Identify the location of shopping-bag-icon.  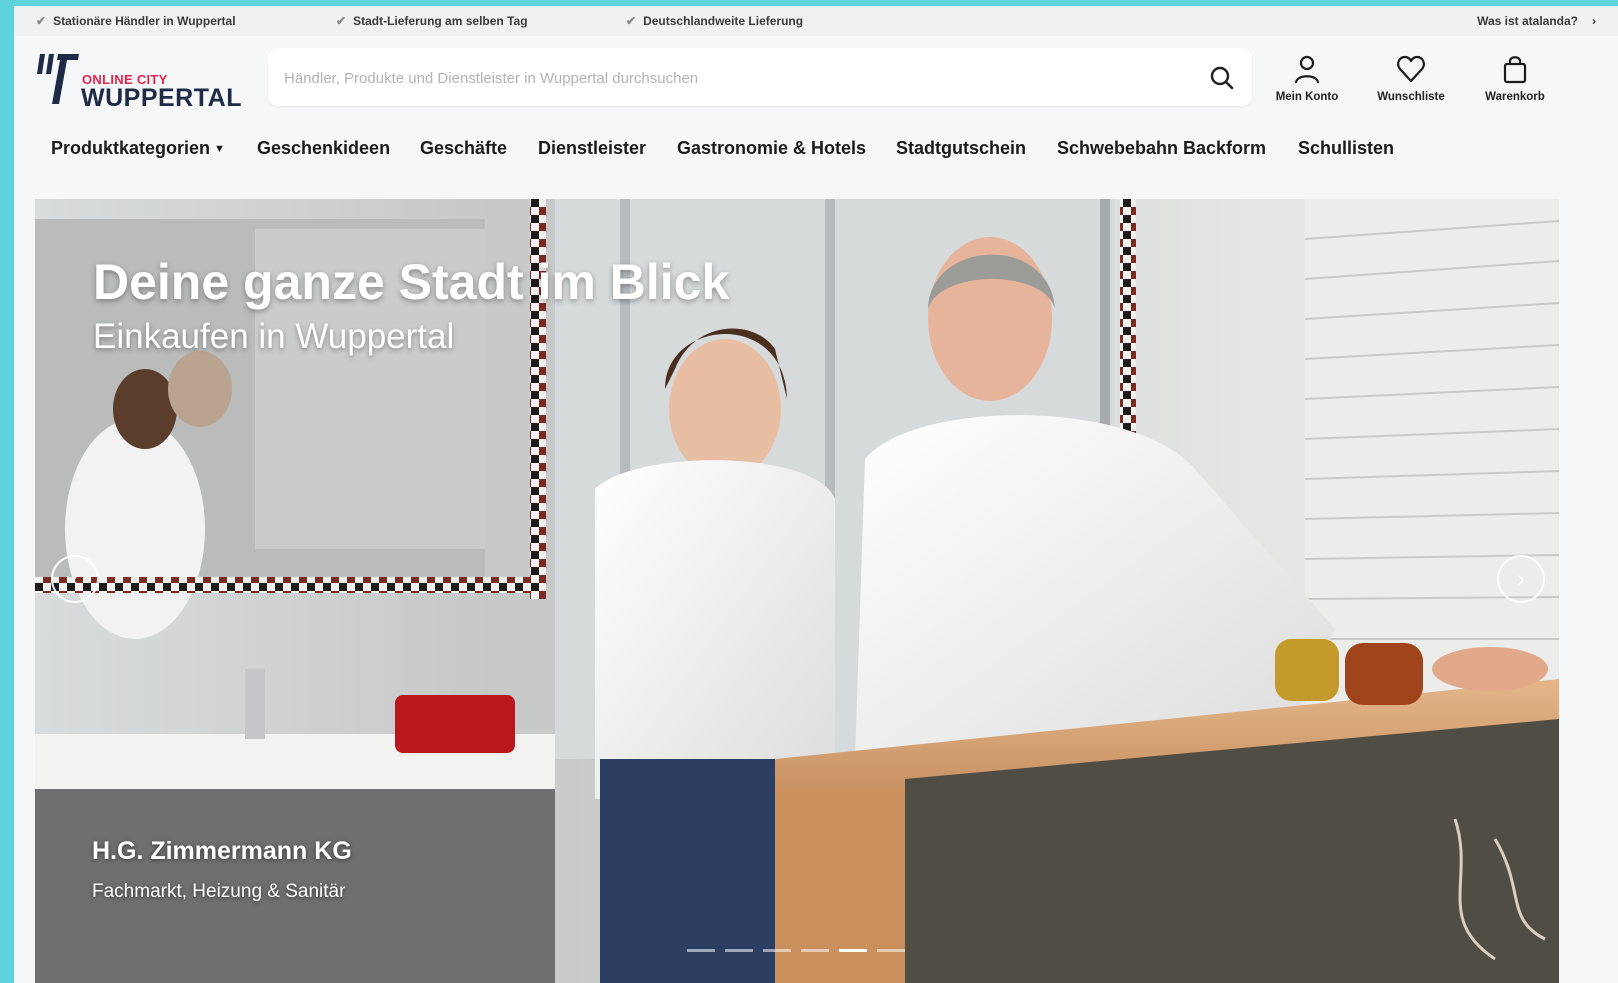
(1515, 70).